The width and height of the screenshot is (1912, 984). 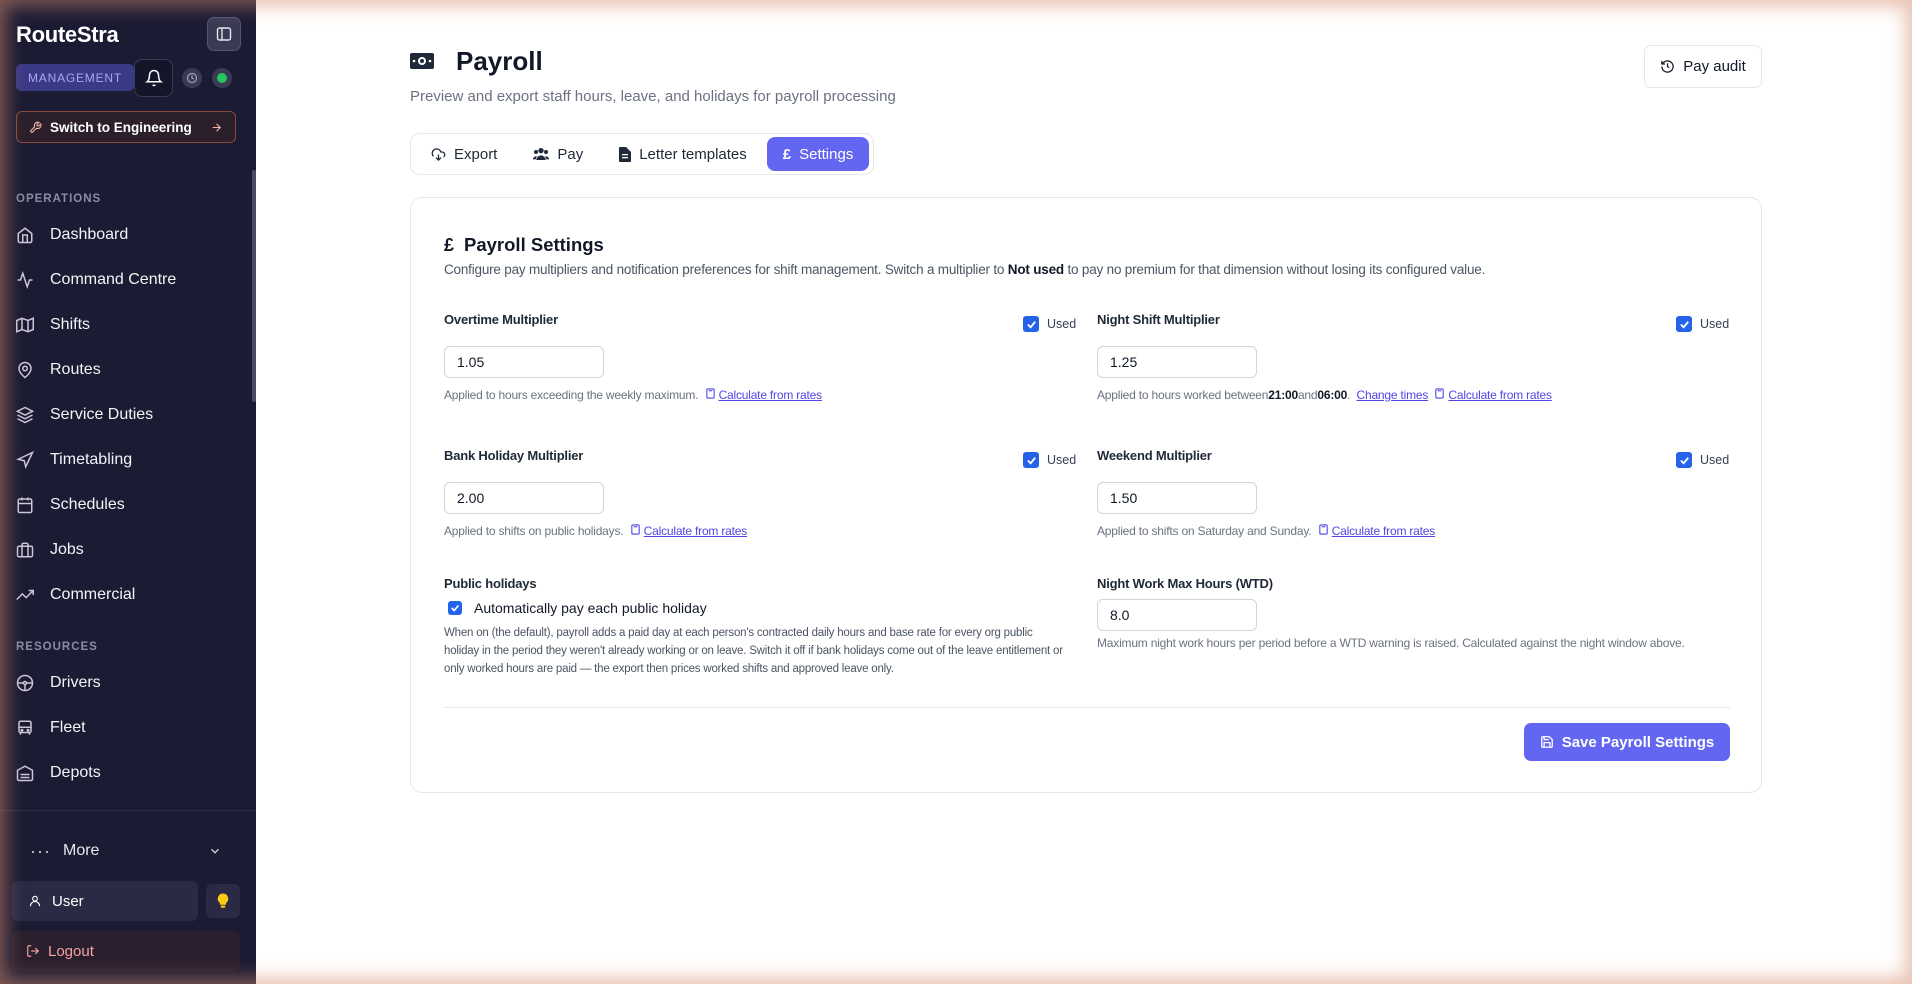 I want to click on sidebar-item-label: Service Duties, so click(x=102, y=414).